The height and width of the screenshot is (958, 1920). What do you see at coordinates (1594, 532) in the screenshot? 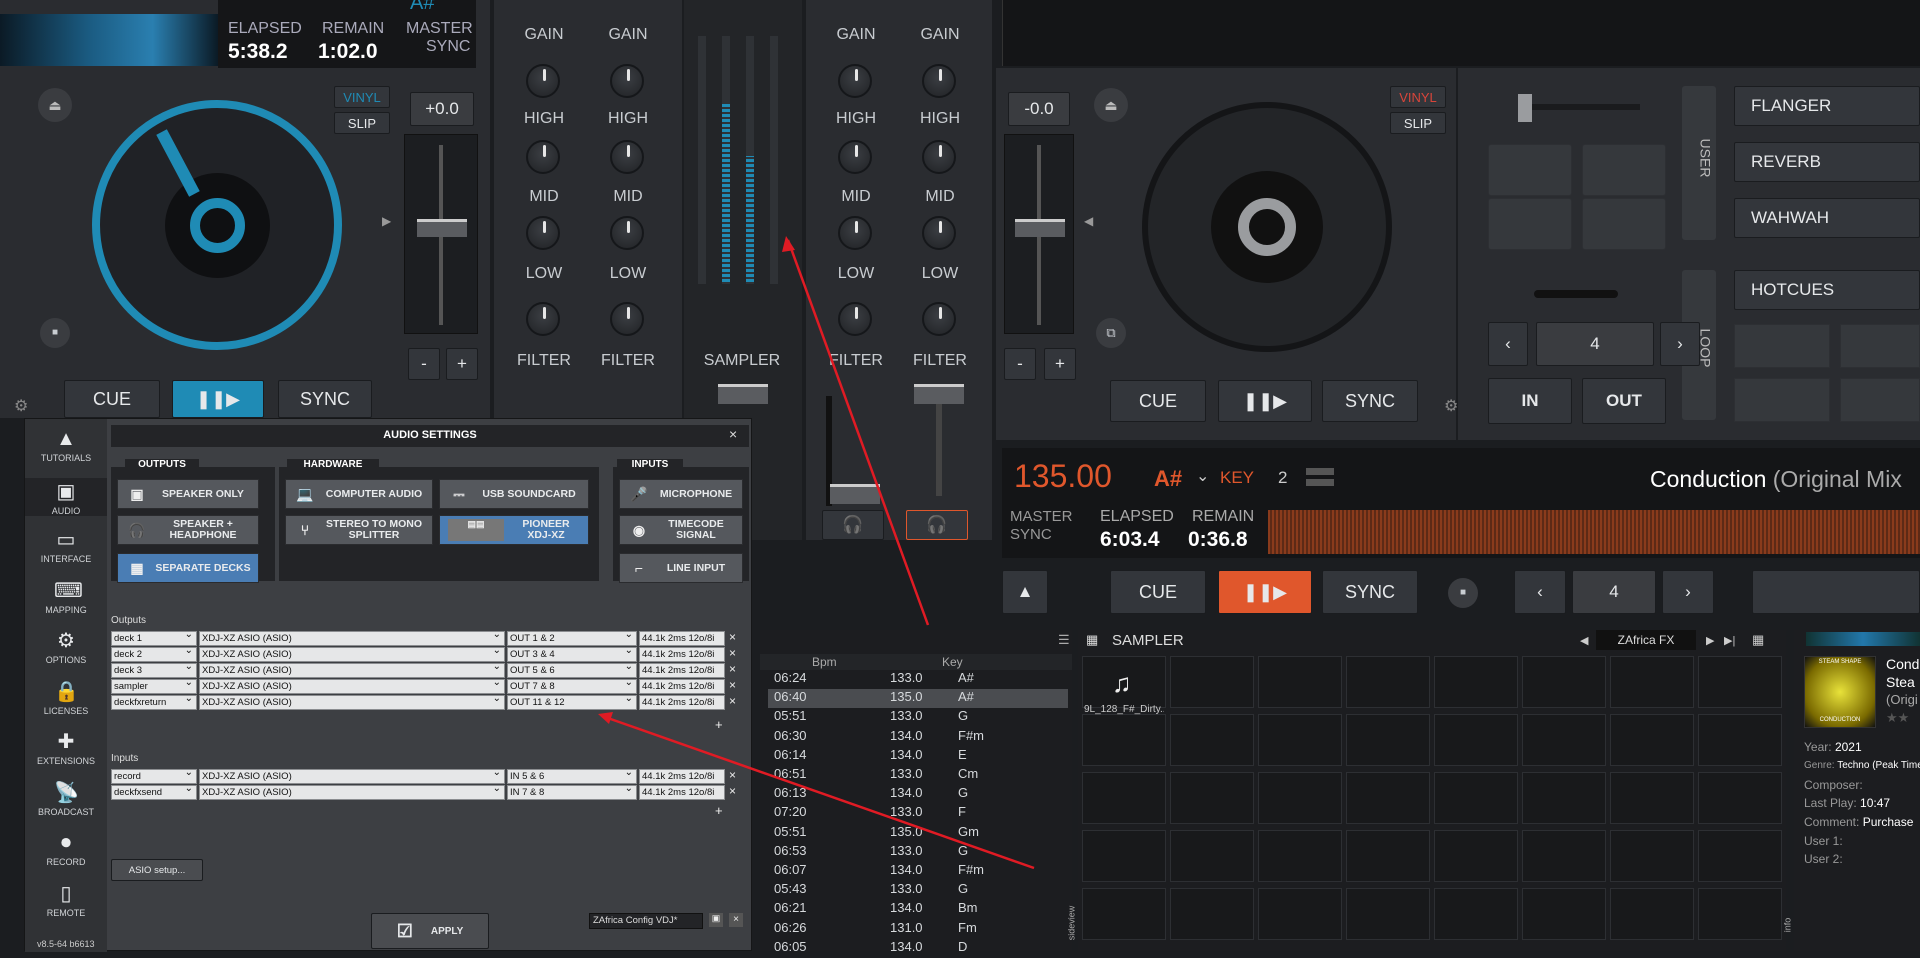
I see `right-waveform` at bounding box center [1594, 532].